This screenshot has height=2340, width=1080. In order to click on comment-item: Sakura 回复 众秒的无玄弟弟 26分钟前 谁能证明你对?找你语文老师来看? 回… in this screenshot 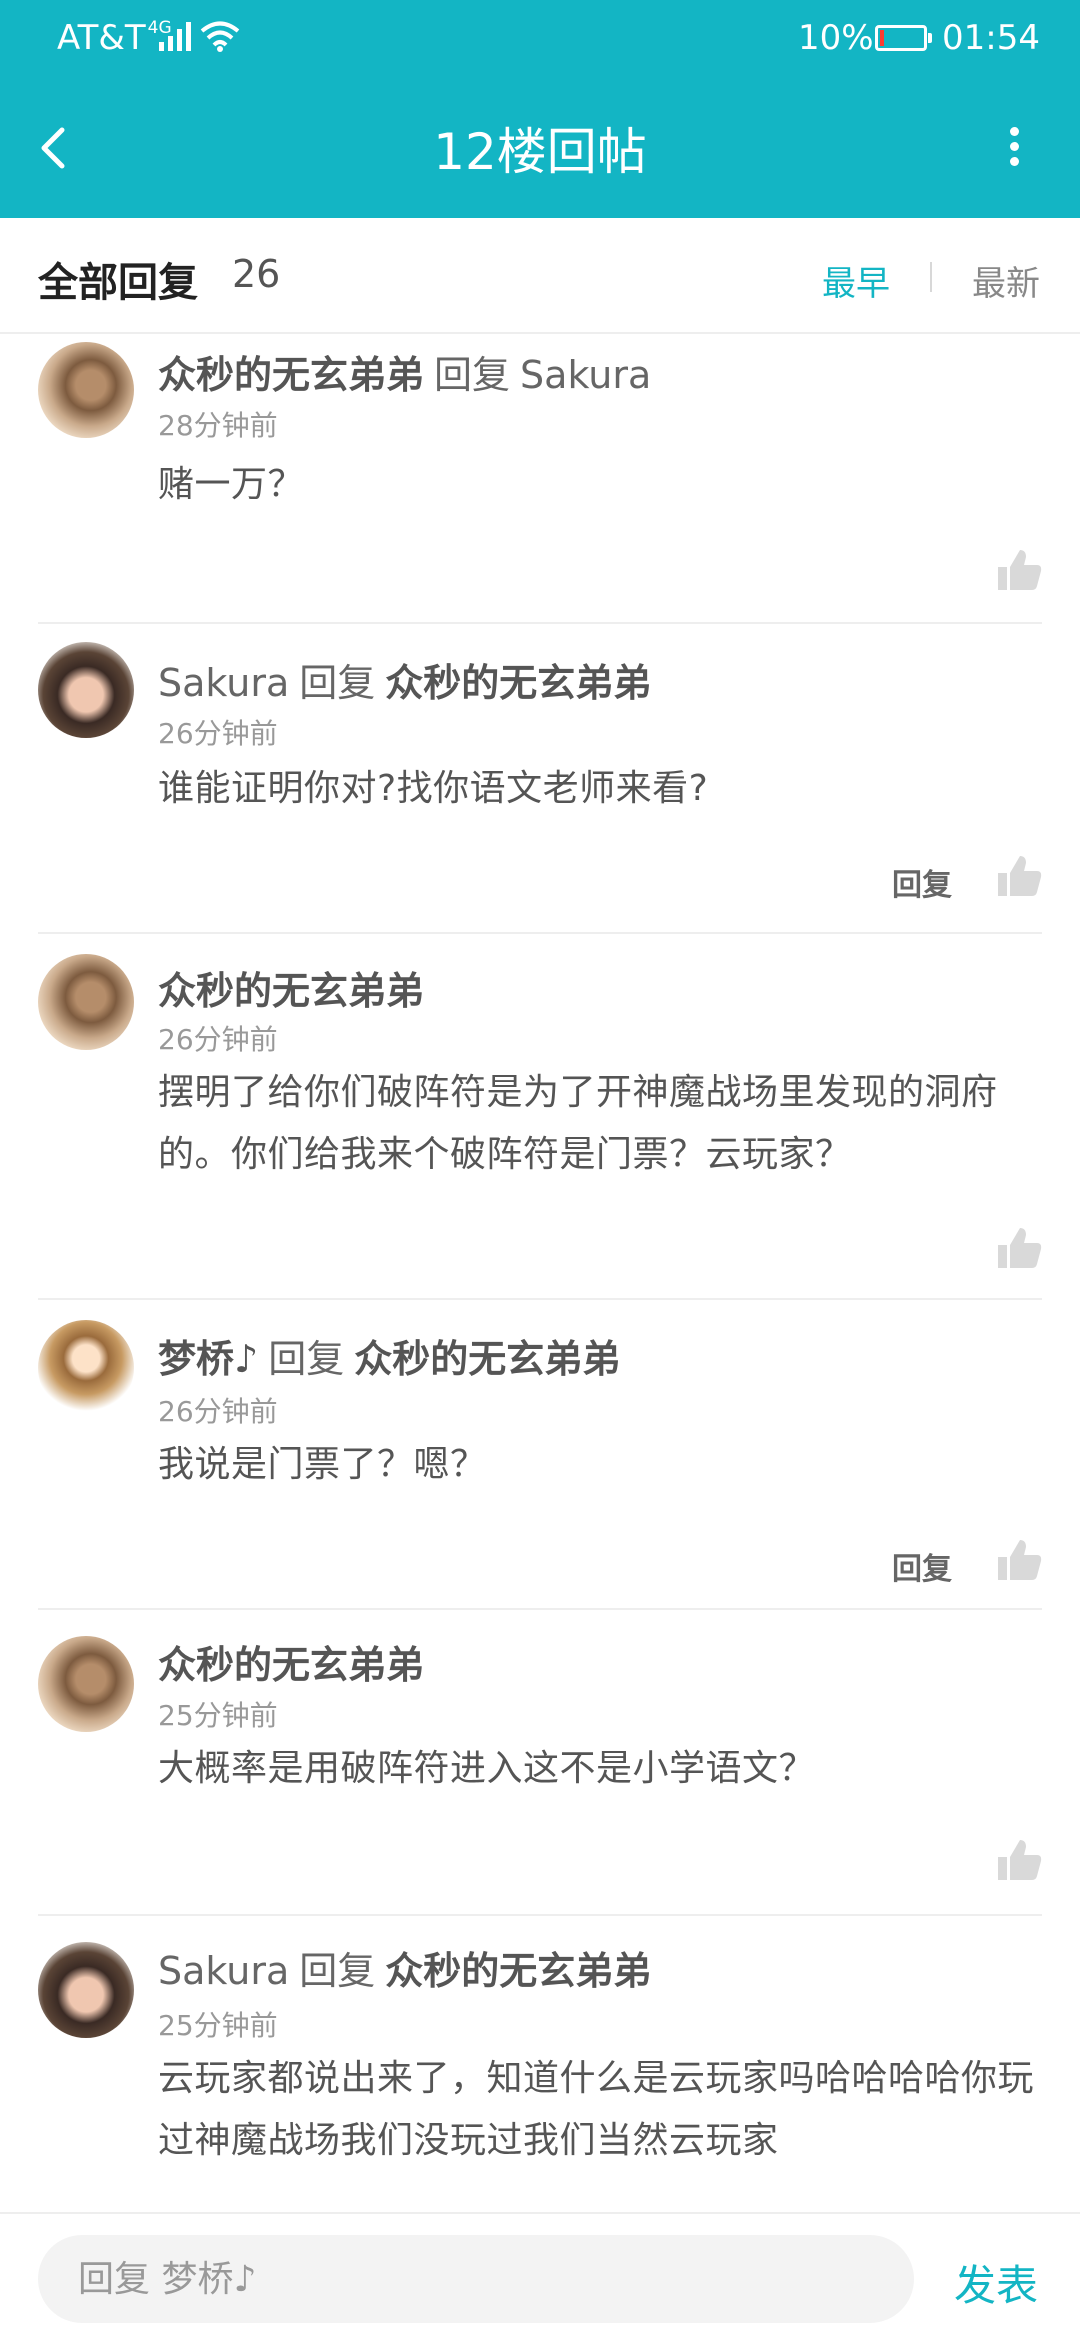, I will do `click(540, 779)`.